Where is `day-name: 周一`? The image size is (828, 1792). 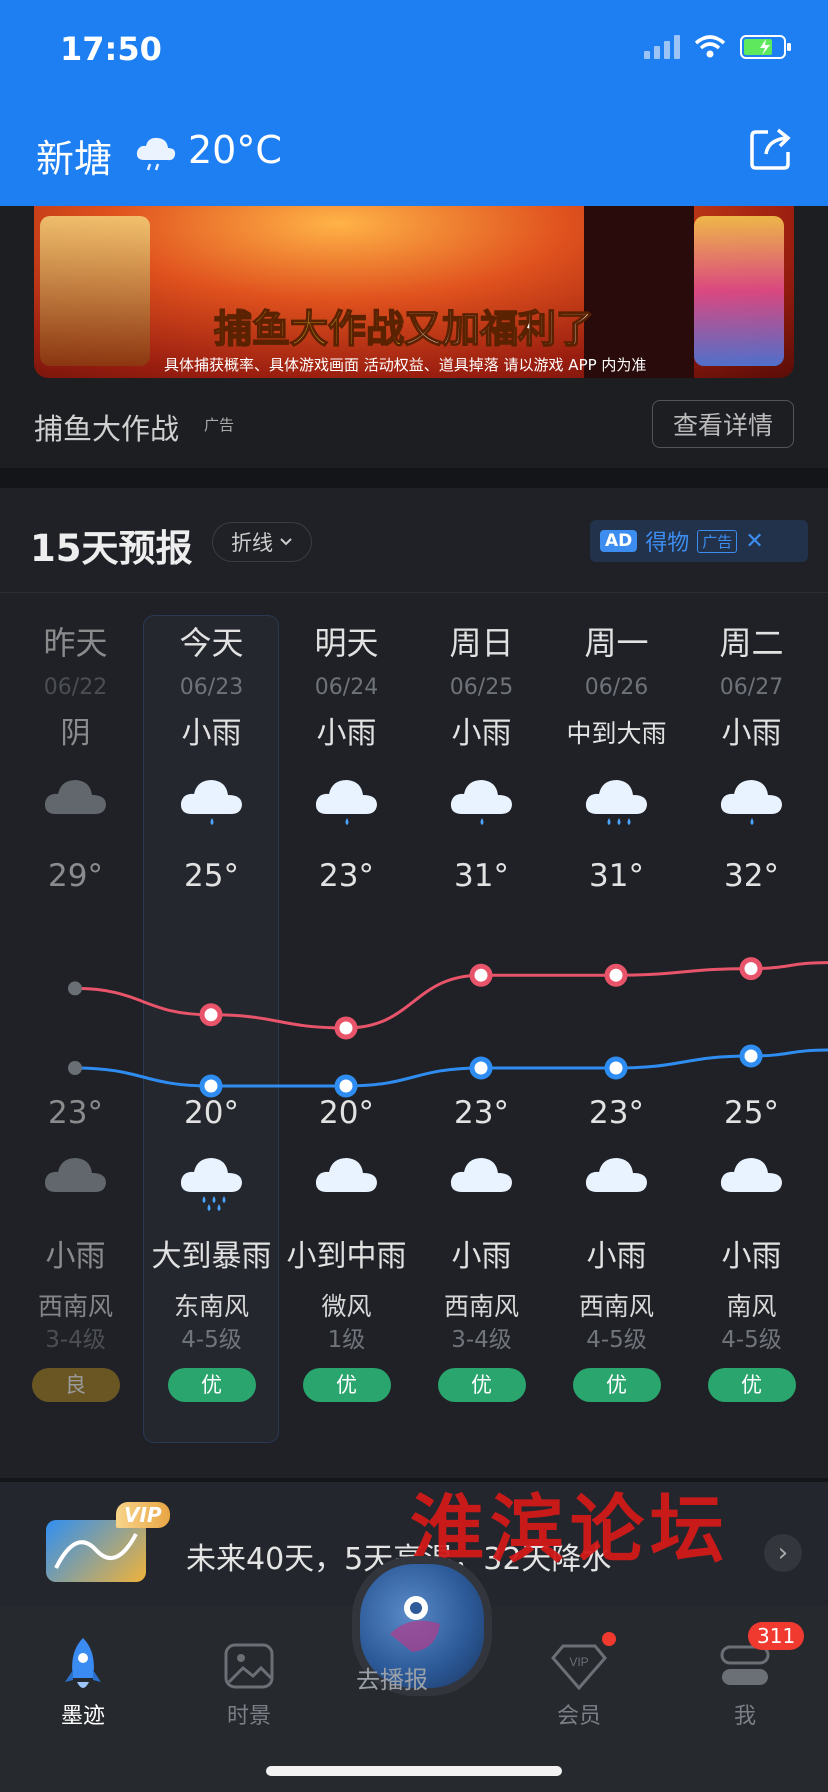 day-name: 周一 is located at coordinates (616, 643).